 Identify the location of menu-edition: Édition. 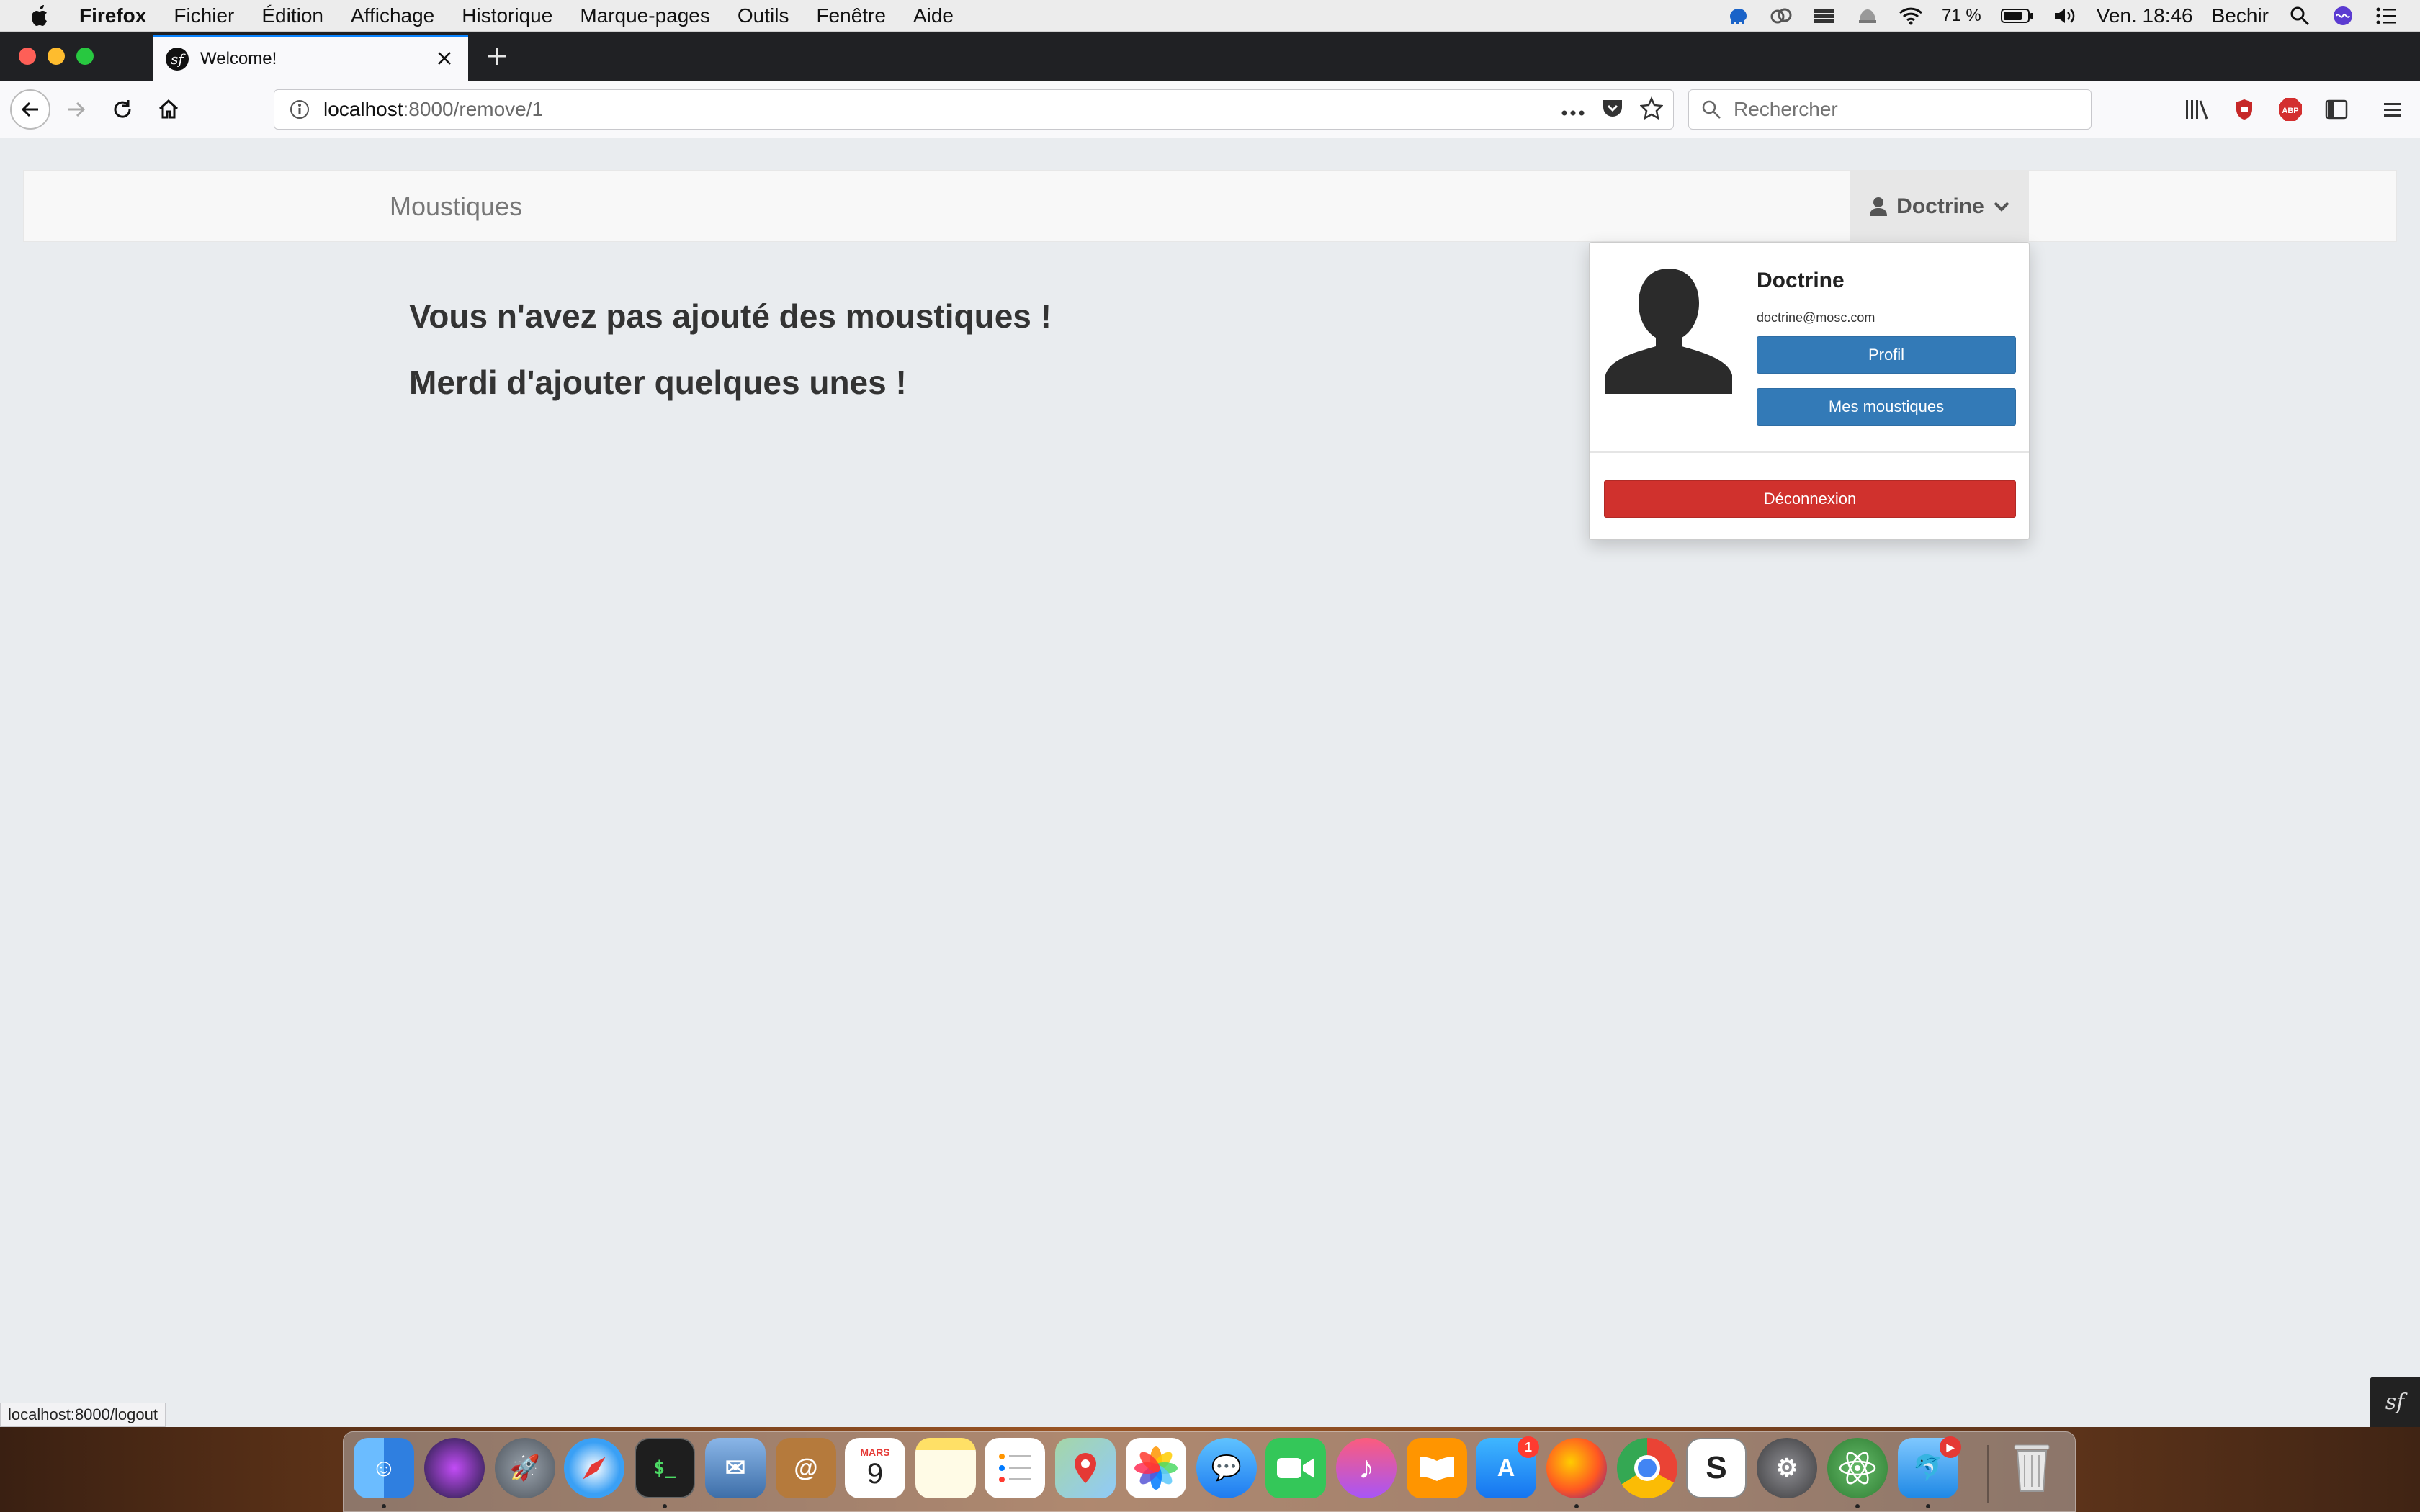
(292, 15).